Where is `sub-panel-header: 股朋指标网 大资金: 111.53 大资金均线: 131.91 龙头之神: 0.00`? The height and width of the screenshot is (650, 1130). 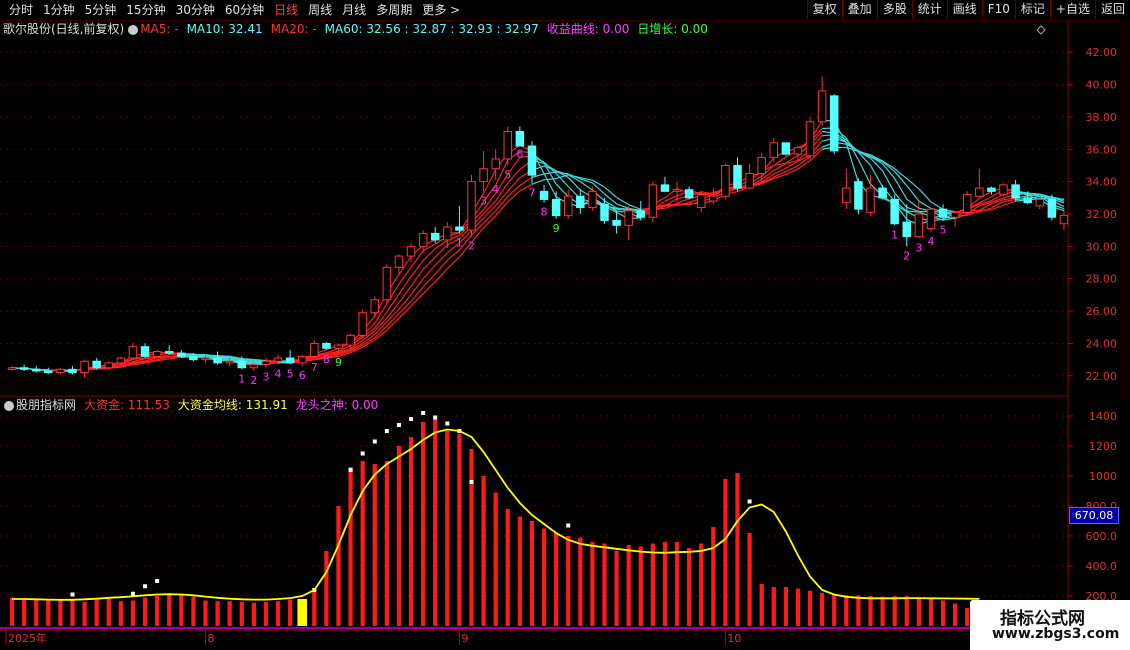
sub-panel-header: 股朋指标网 大资金: 111.53 大资金均线: 131.91 龙头之神: 0.00 is located at coordinates (189, 405).